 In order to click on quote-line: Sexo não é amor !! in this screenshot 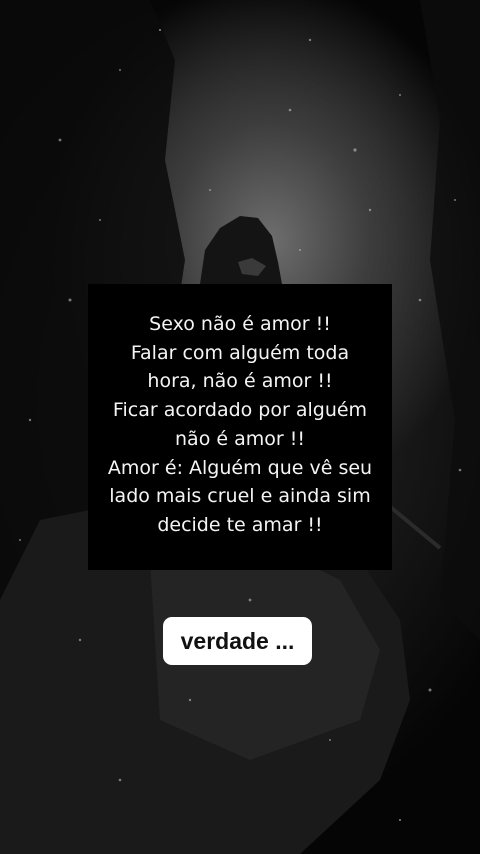, I will do `click(240, 324)`.